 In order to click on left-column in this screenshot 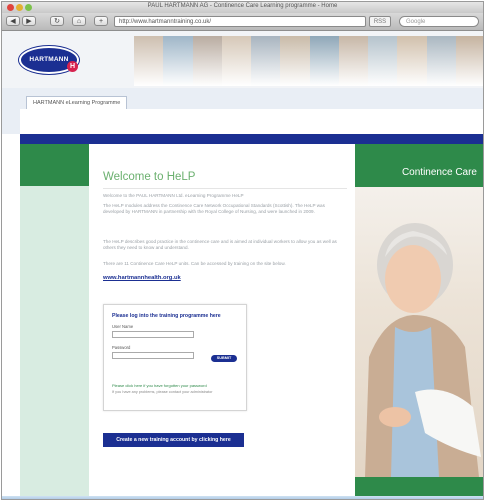, I will do `click(54, 341)`.